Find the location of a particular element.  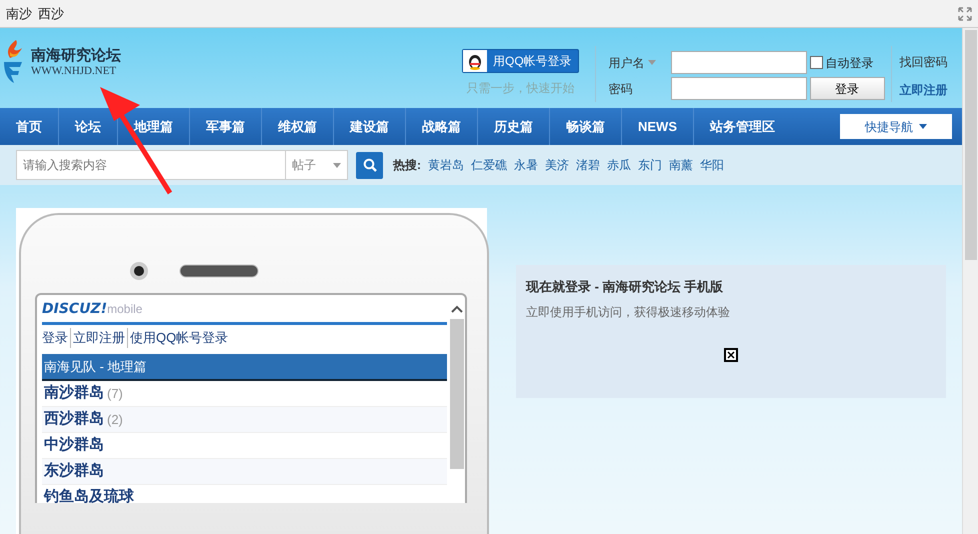

hot-search-link: 东门 is located at coordinates (650, 165).